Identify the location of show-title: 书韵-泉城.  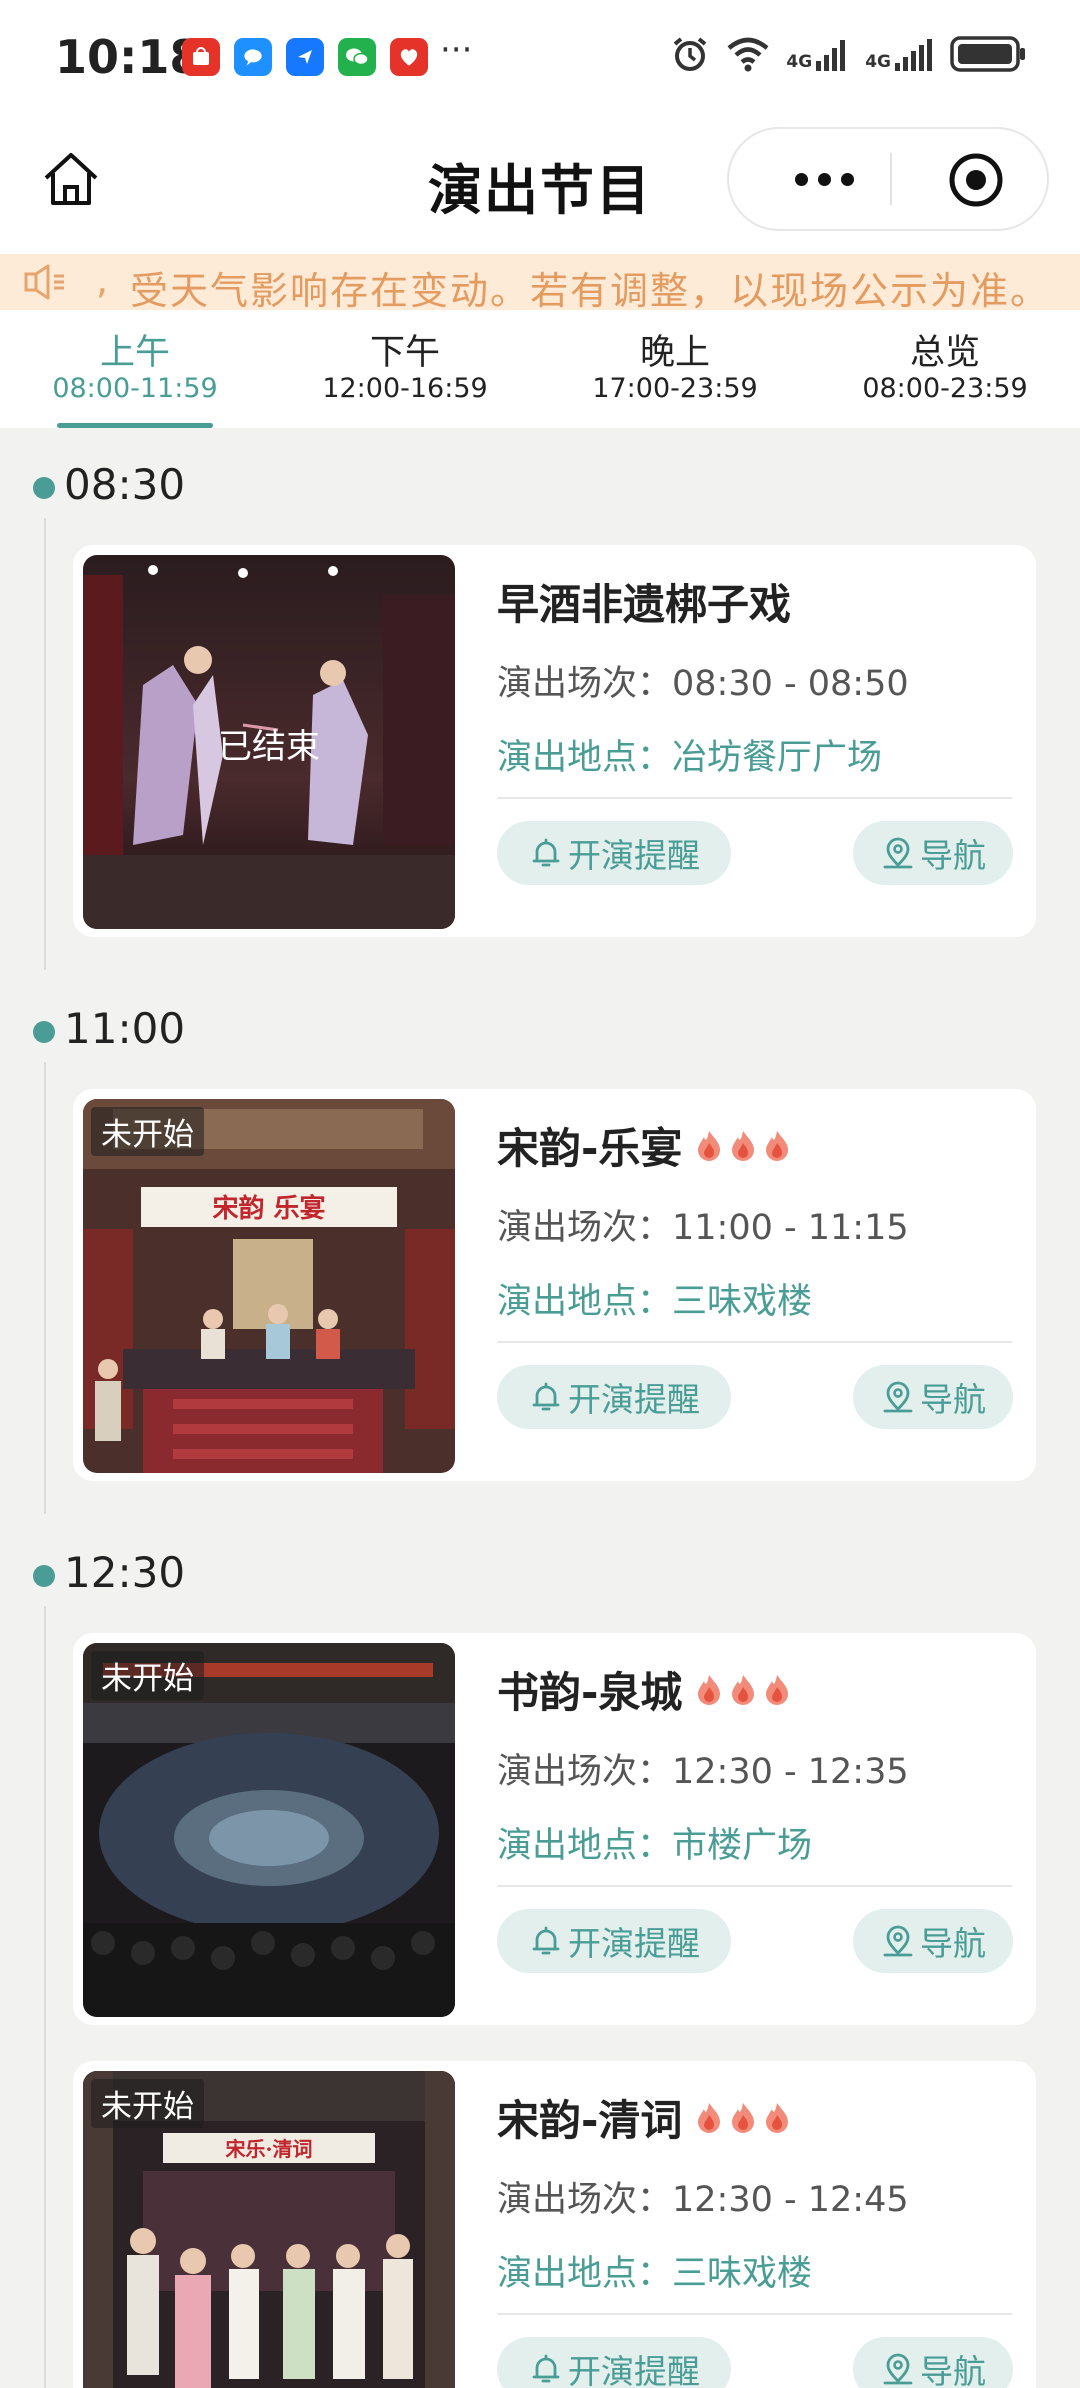
(644, 1689).